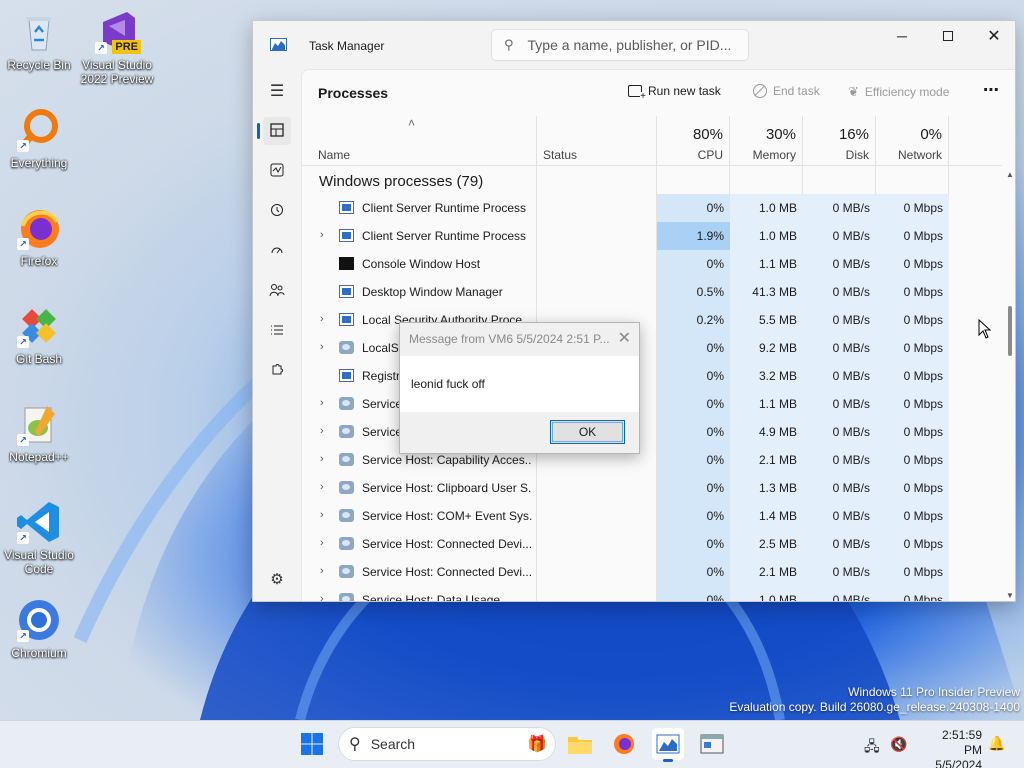  I want to click on sidebar-item-startup-apps, so click(277, 251).